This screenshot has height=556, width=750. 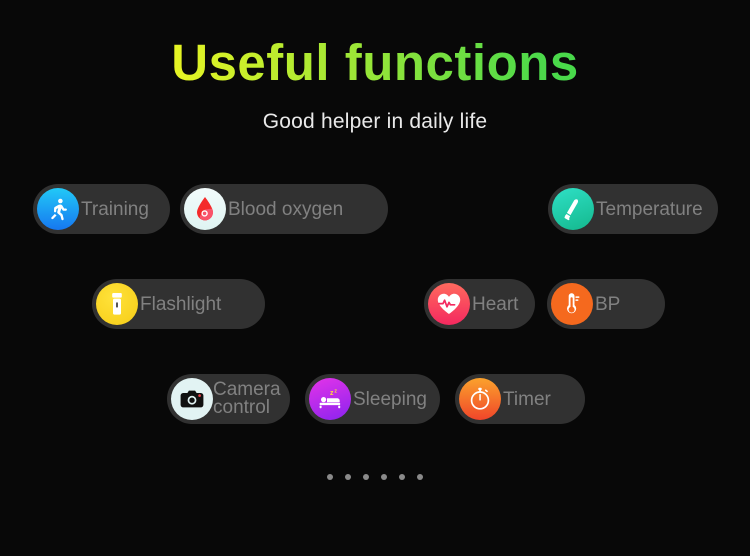 I want to click on bed-sleep-icon: z z, so click(x=330, y=399).